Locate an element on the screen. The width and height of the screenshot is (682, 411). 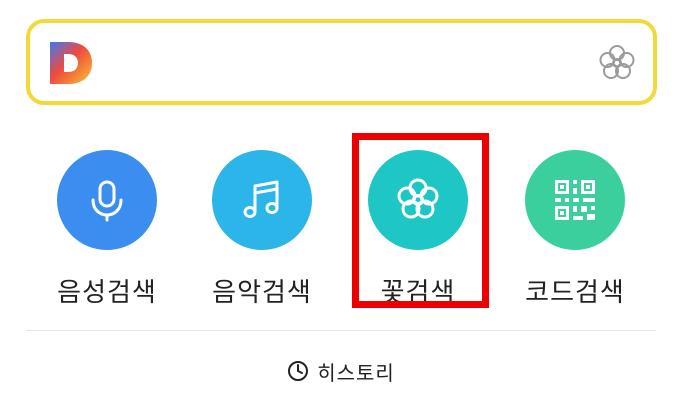
voice-search-button: 음성검색 is located at coordinates (107, 229).